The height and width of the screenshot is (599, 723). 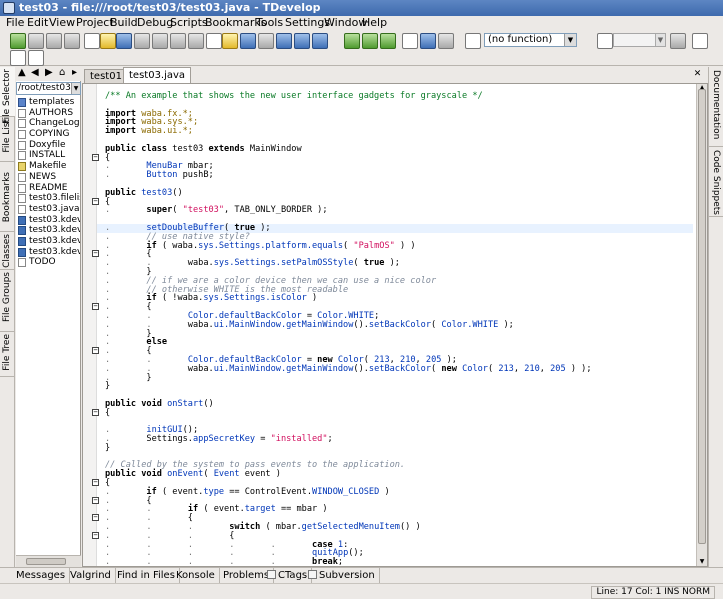 I want to click on list-item: COPYING, so click(x=48, y=134).